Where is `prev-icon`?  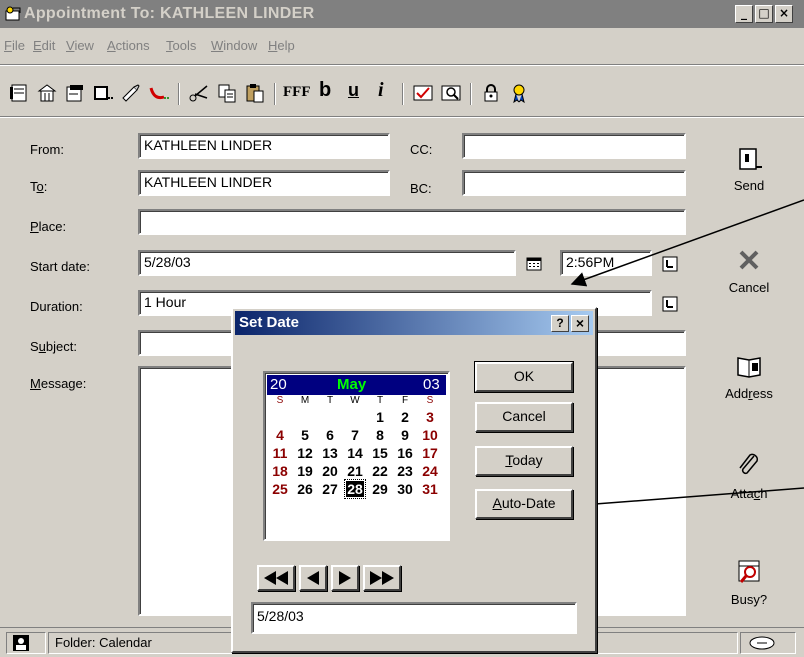
prev-icon is located at coordinates (313, 578).